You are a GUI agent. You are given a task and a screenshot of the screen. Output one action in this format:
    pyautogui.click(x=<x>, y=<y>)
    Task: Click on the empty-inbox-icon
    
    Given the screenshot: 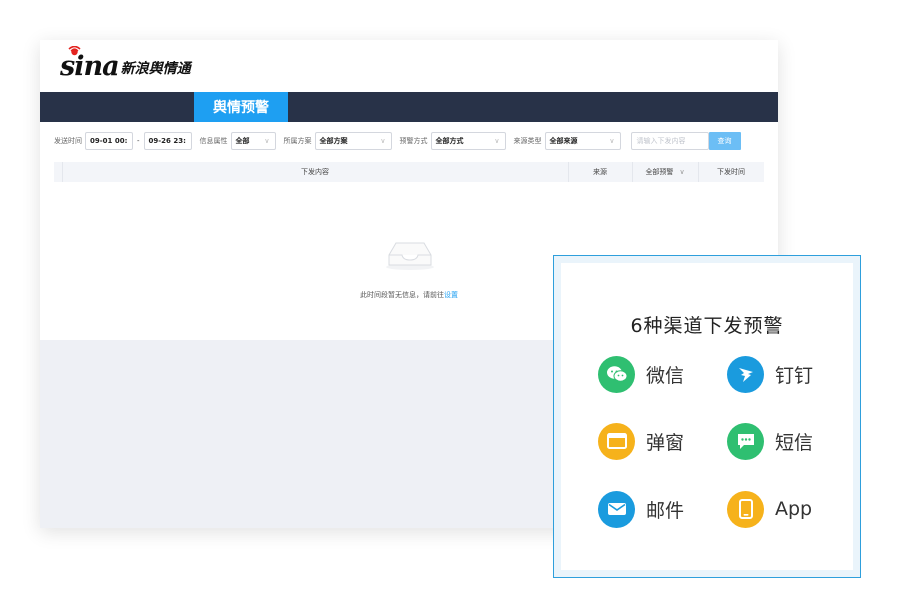 What is the action you would take?
    pyautogui.click(x=410, y=256)
    